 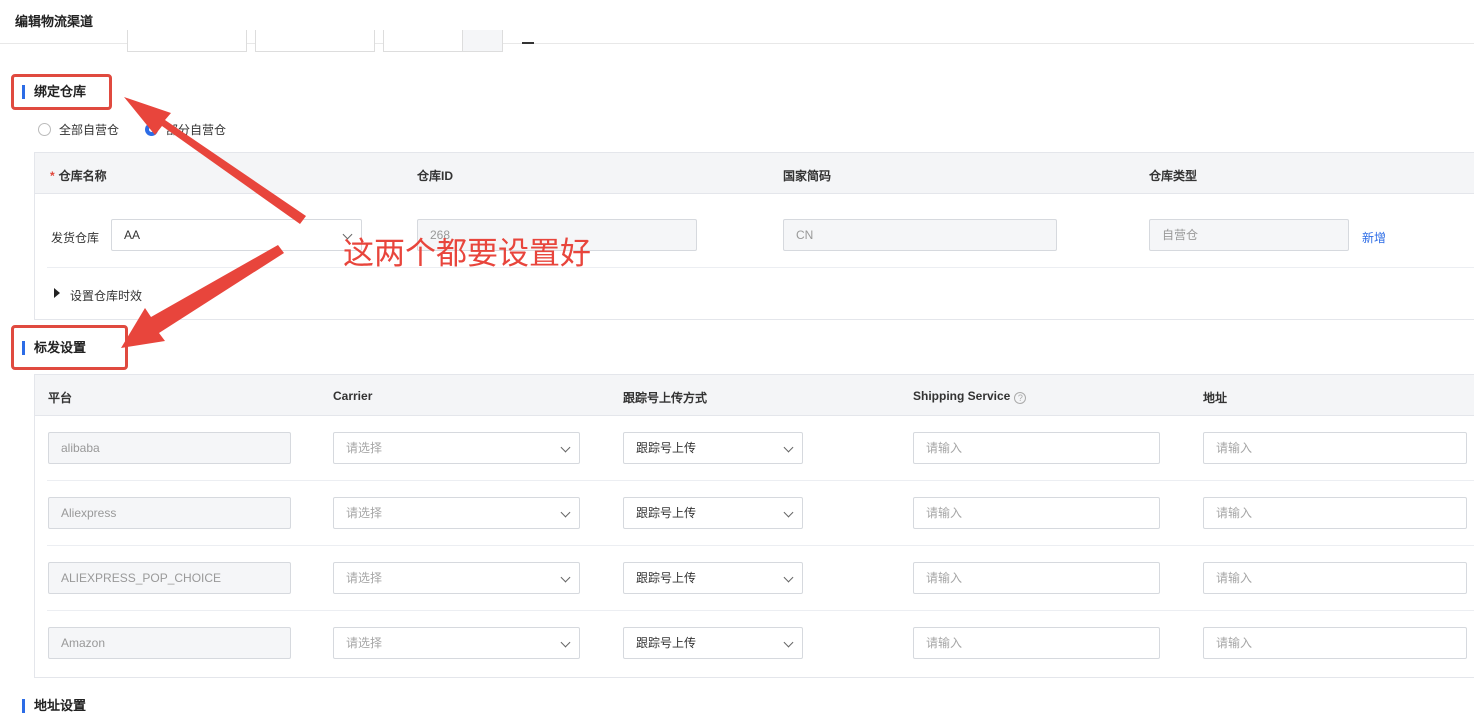 What do you see at coordinates (169, 578) in the screenshot?
I see `platform-field: ALIEXPRESS_POP_CHOICE` at bounding box center [169, 578].